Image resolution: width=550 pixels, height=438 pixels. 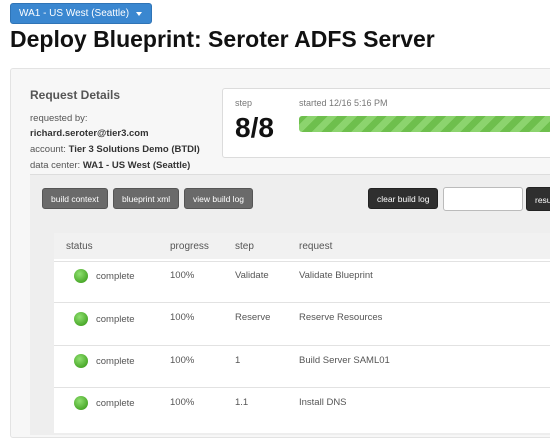 I want to click on step-value: 8/8, so click(x=254, y=127).